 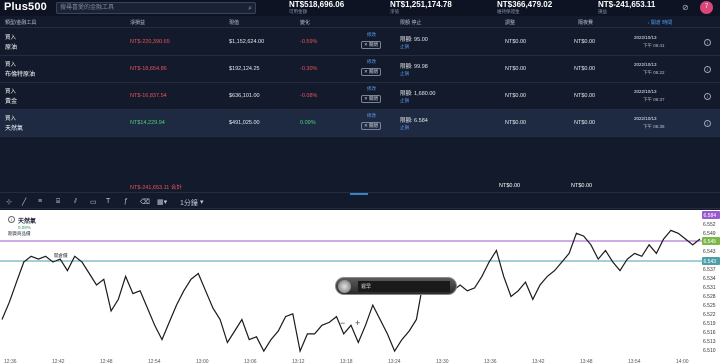 What do you see at coordinates (709, 270) in the screenshot?
I see `y-tick-label: 6.537` at bounding box center [709, 270].